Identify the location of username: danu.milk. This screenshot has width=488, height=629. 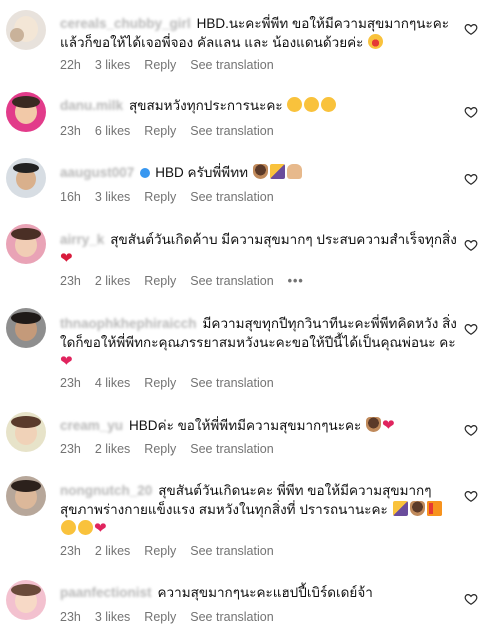
(91, 105).